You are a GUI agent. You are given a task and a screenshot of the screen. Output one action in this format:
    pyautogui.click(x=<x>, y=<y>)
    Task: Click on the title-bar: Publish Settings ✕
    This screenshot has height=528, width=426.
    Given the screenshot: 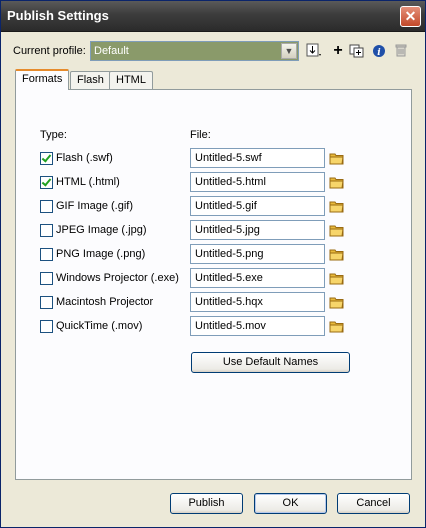 What is the action you would take?
    pyautogui.click(x=213, y=16)
    